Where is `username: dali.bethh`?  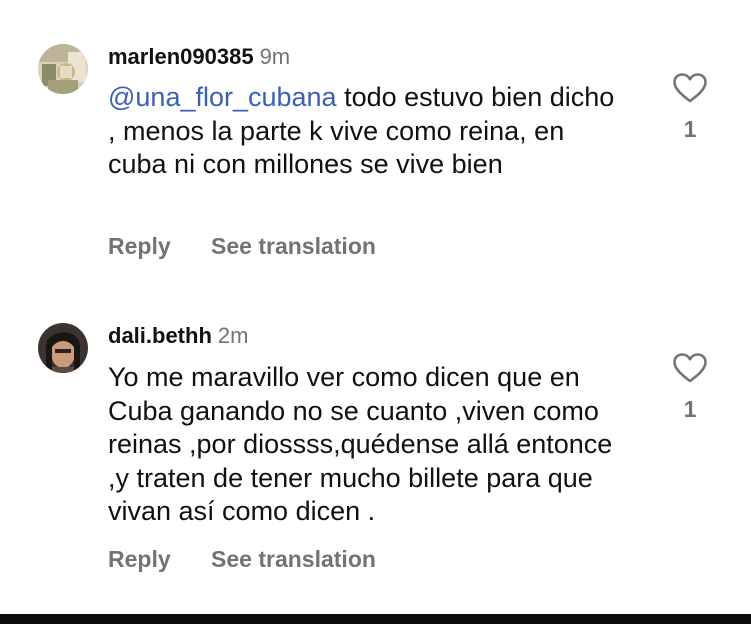 username: dali.bethh is located at coordinates (160, 335).